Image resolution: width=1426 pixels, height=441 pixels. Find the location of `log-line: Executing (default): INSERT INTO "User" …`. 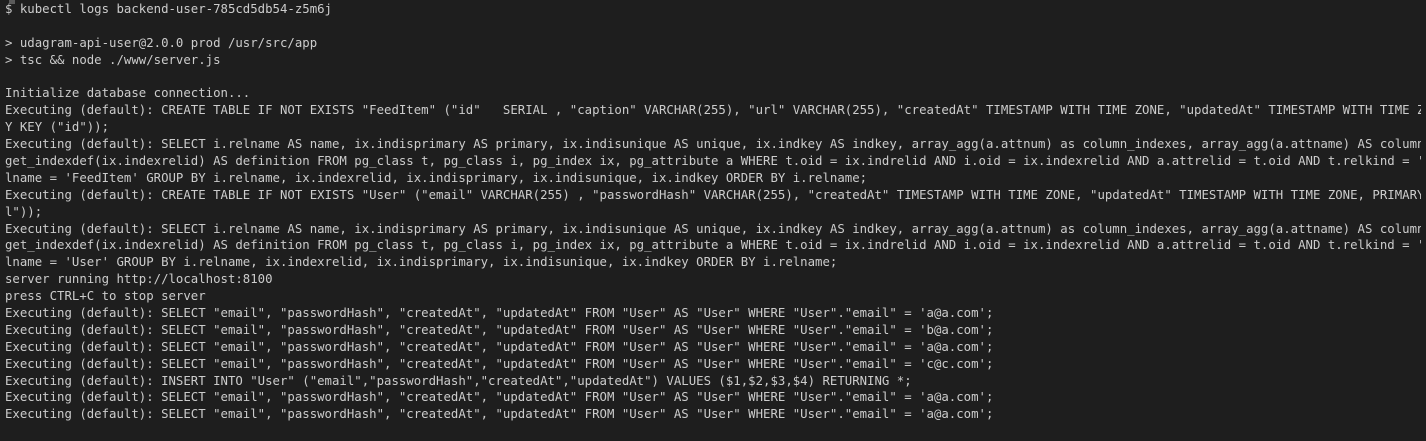

log-line: Executing (default): INSERT INTO "User" … is located at coordinates (458, 380).